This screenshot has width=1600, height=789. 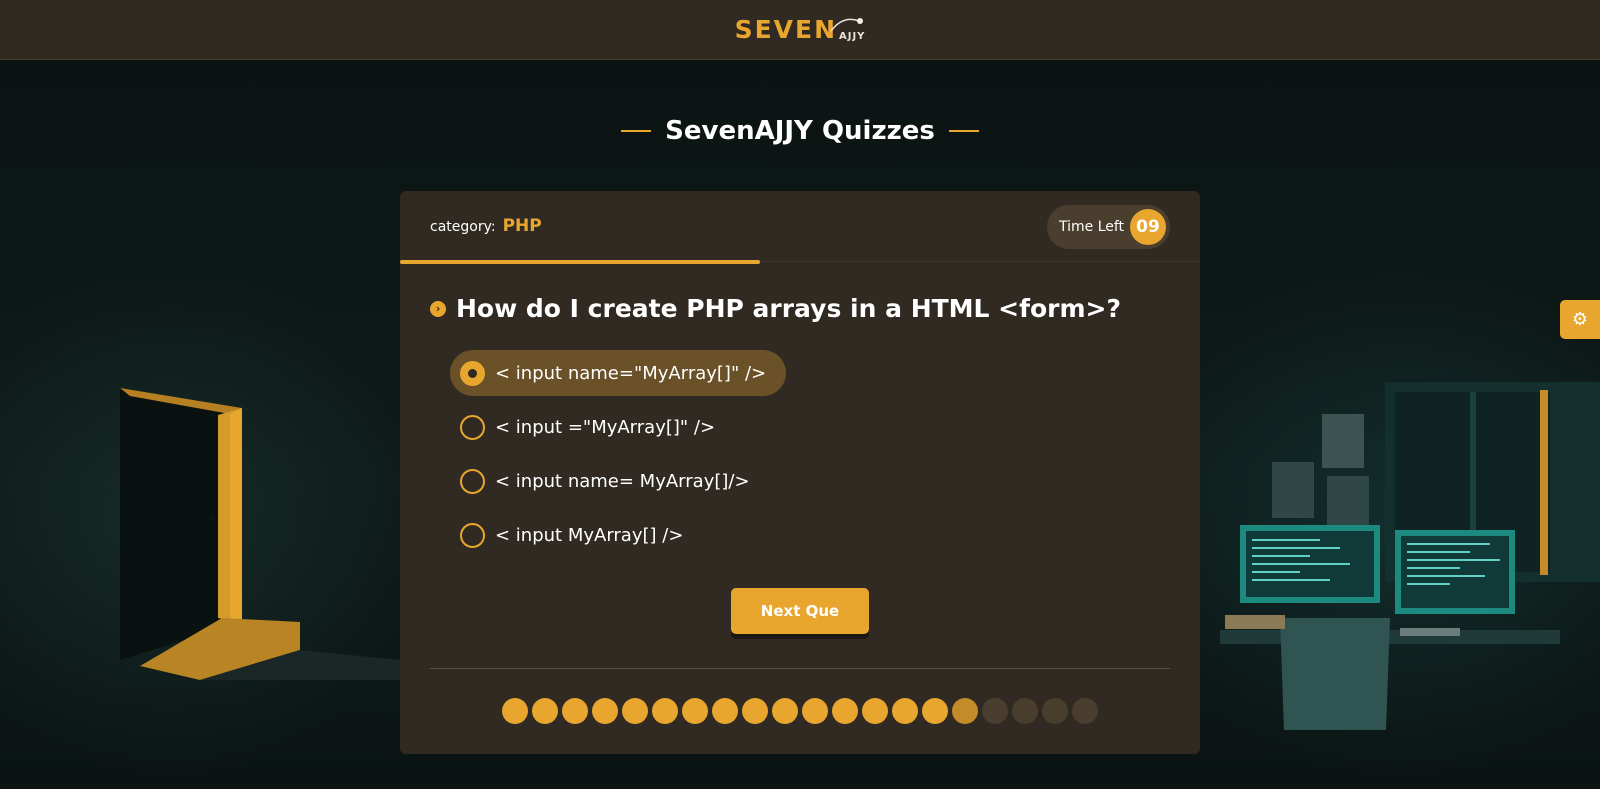 I want to click on timer-label: Time Left, so click(x=1092, y=227).